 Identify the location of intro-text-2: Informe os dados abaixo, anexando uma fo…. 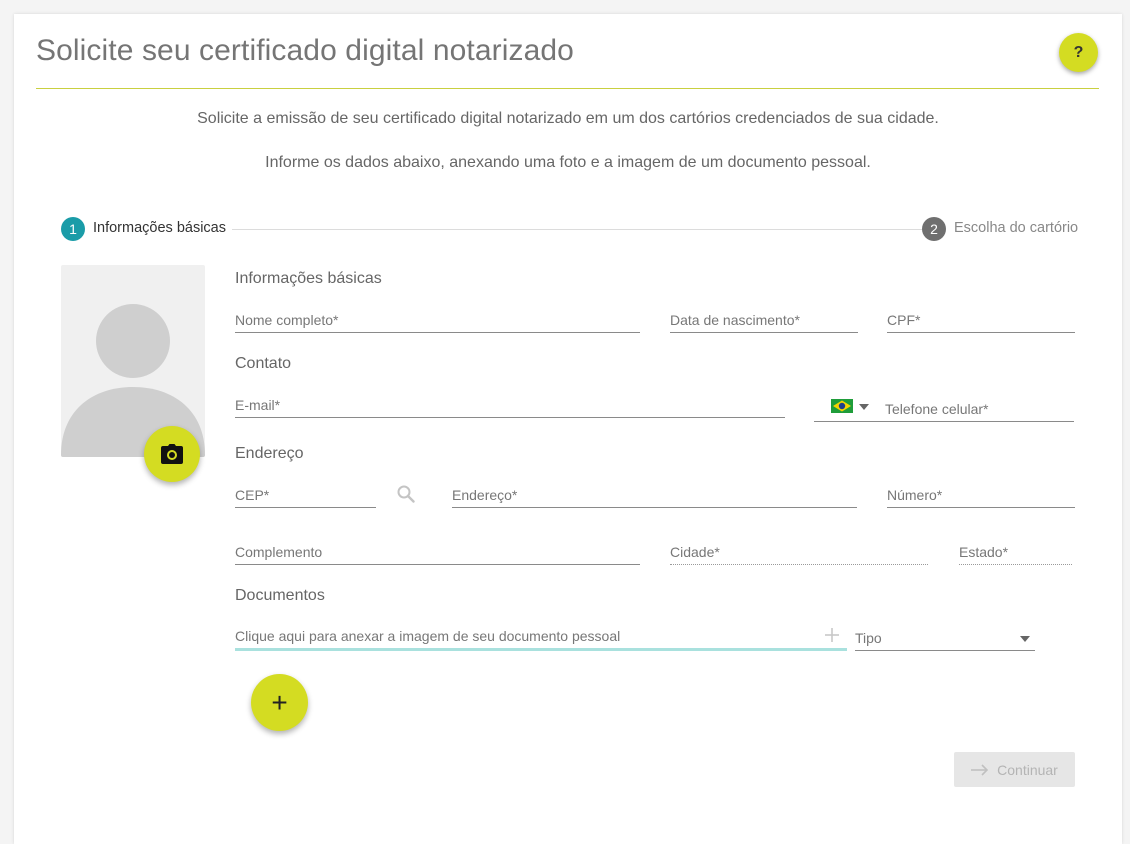
(568, 162).